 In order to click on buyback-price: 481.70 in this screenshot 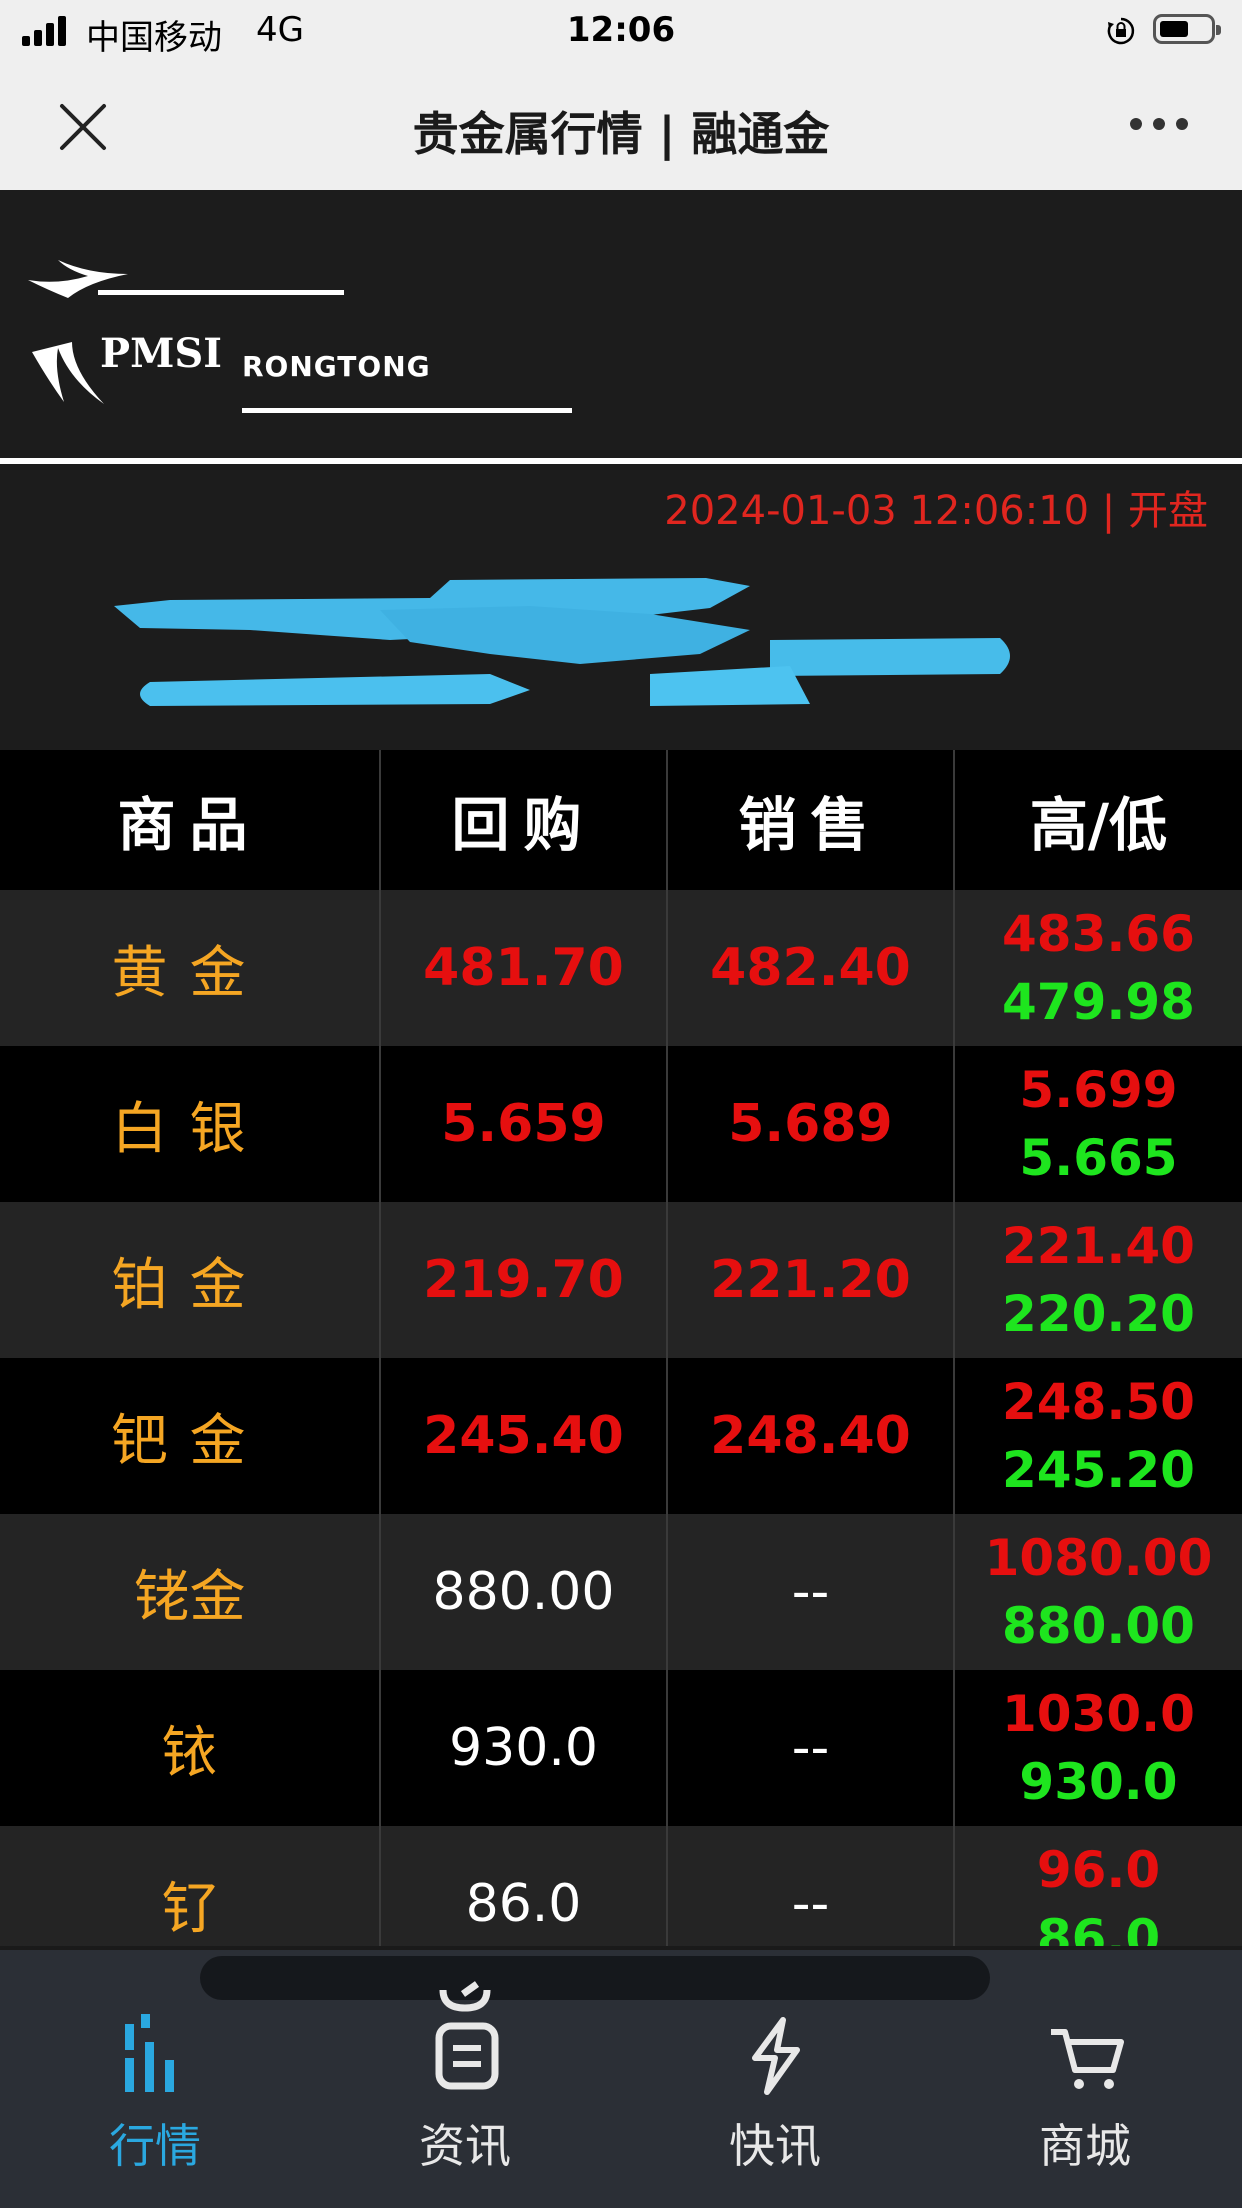, I will do `click(524, 968)`.